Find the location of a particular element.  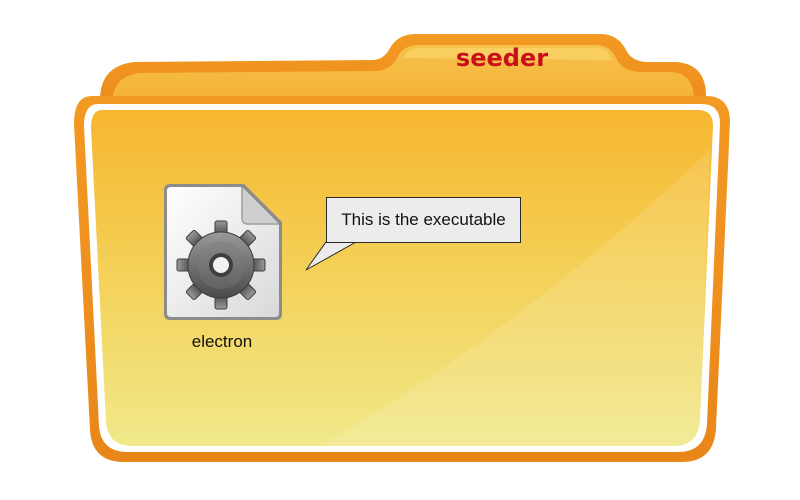

folder-title: seeder is located at coordinates (502, 58).